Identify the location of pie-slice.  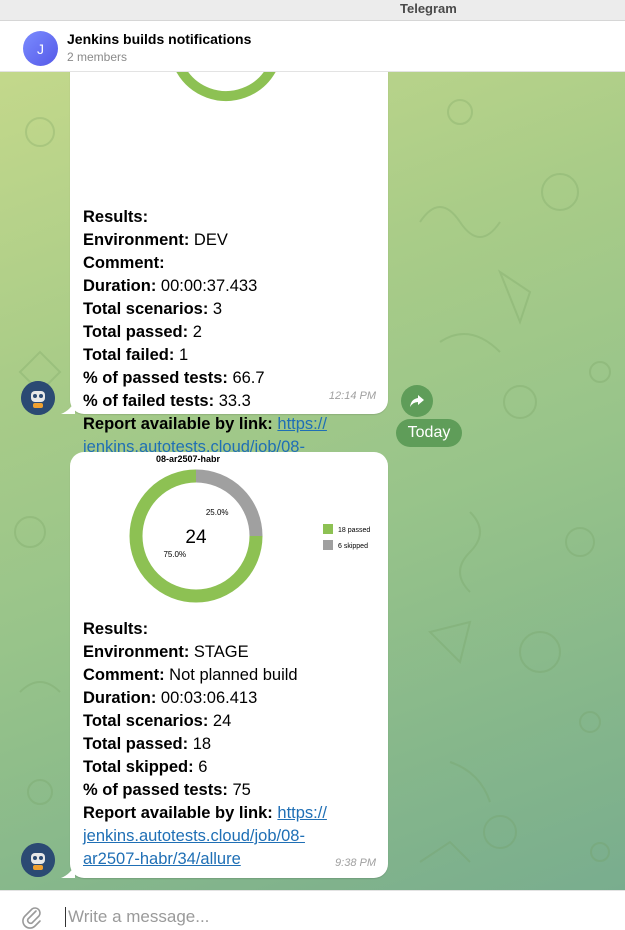
(226, 86).